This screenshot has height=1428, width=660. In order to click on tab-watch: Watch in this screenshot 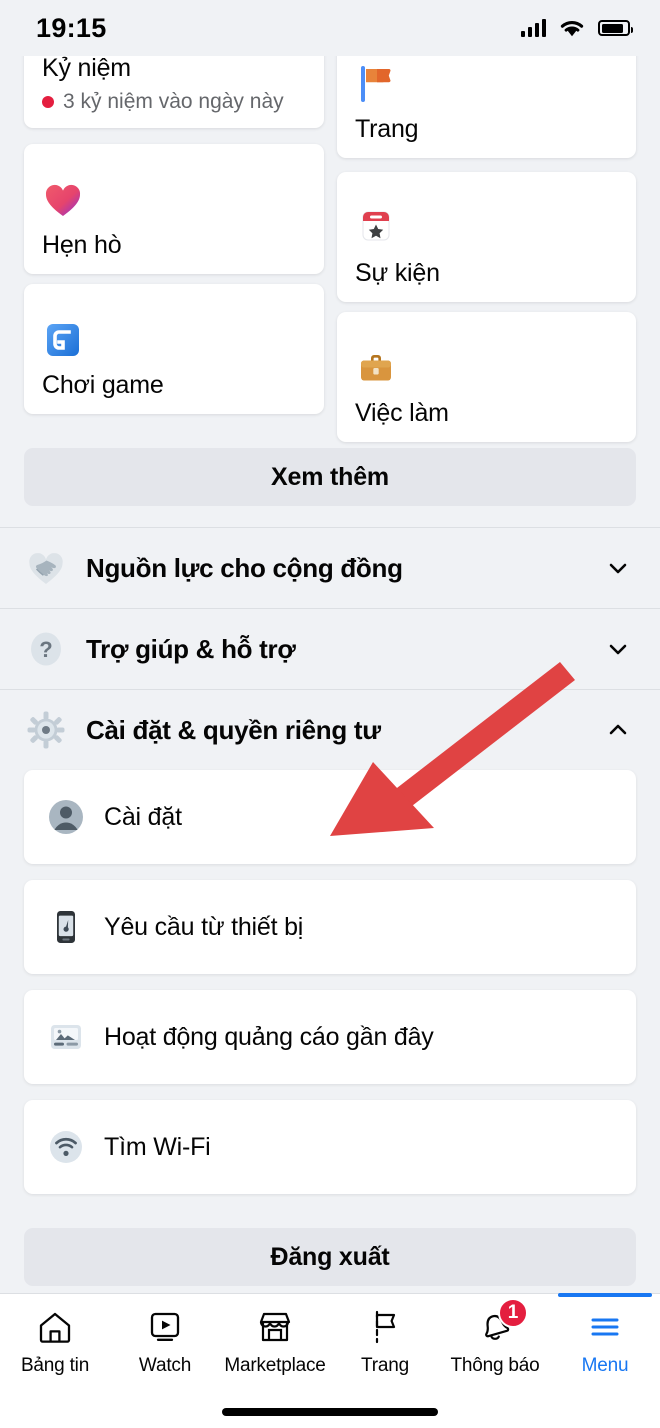, I will do `click(165, 1342)`.